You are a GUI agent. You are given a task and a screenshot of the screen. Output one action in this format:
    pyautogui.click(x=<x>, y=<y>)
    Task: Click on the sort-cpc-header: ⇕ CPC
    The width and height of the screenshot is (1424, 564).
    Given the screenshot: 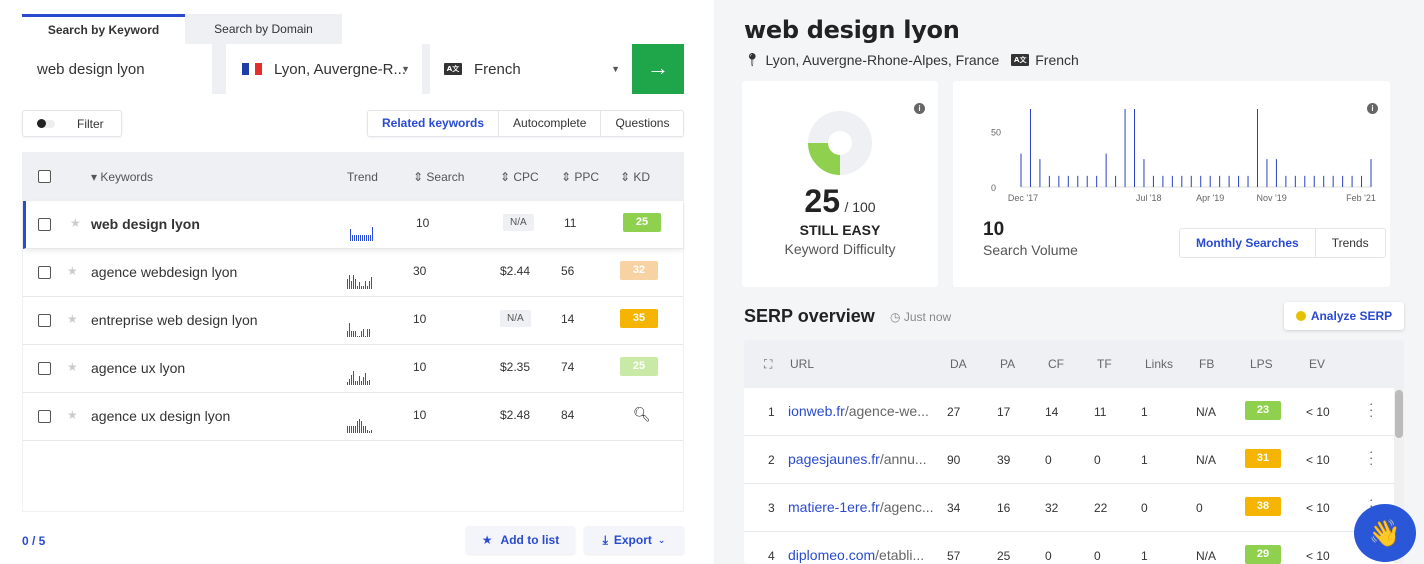 What is the action you would take?
    pyautogui.click(x=519, y=177)
    